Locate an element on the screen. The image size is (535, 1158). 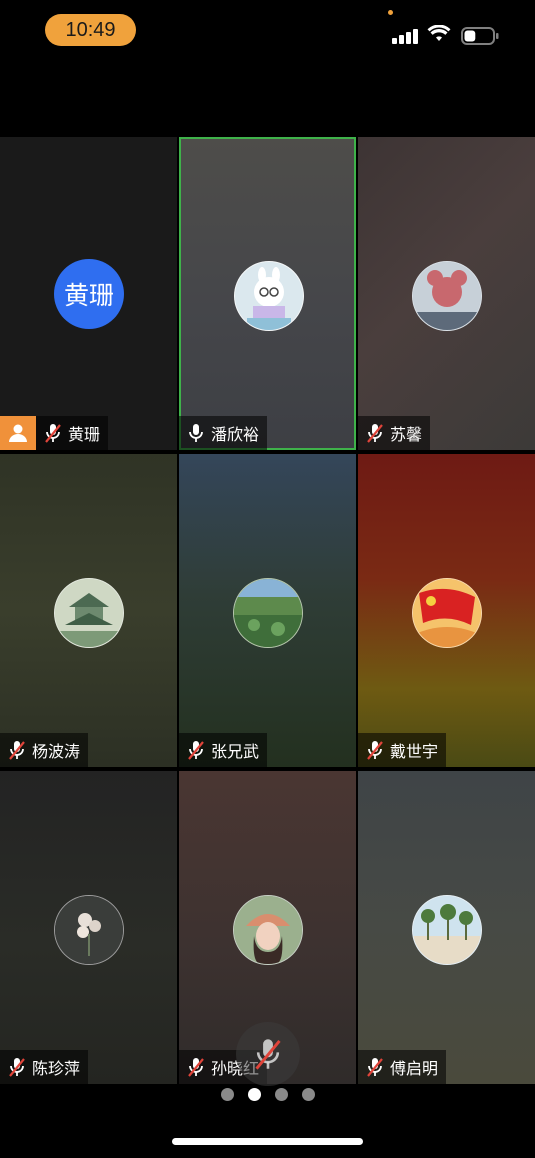
participant-name-tag: 杨波涛 is located at coordinates (44, 750).